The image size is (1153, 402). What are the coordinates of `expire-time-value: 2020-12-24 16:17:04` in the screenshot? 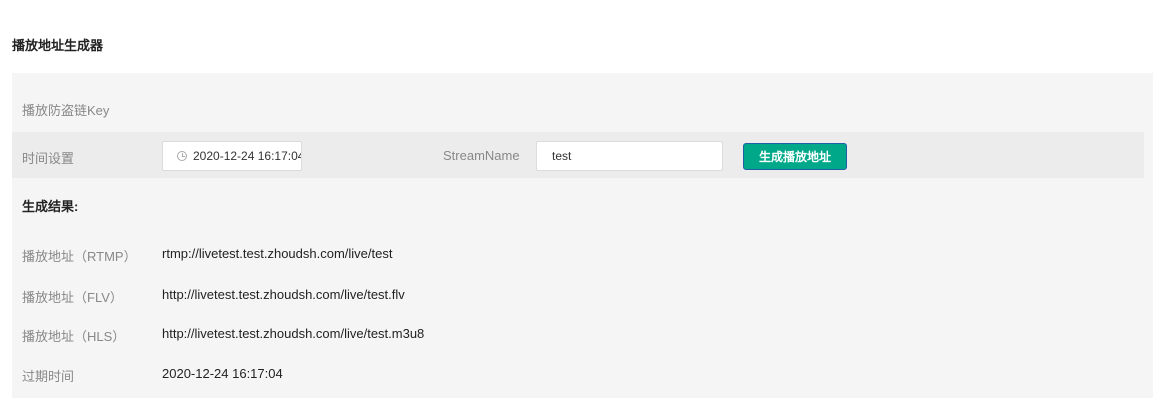 It's located at (222, 373).